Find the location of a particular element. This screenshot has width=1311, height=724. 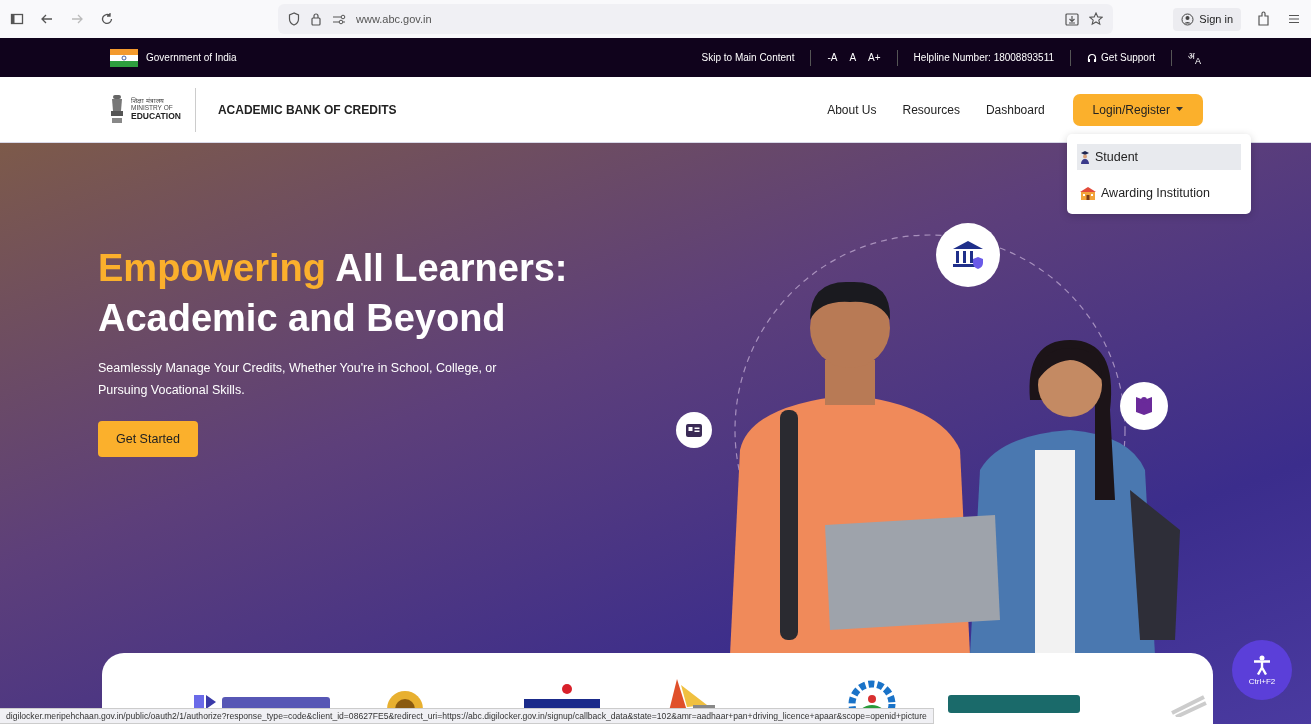

font-size-link: A is located at coordinates (853, 57).